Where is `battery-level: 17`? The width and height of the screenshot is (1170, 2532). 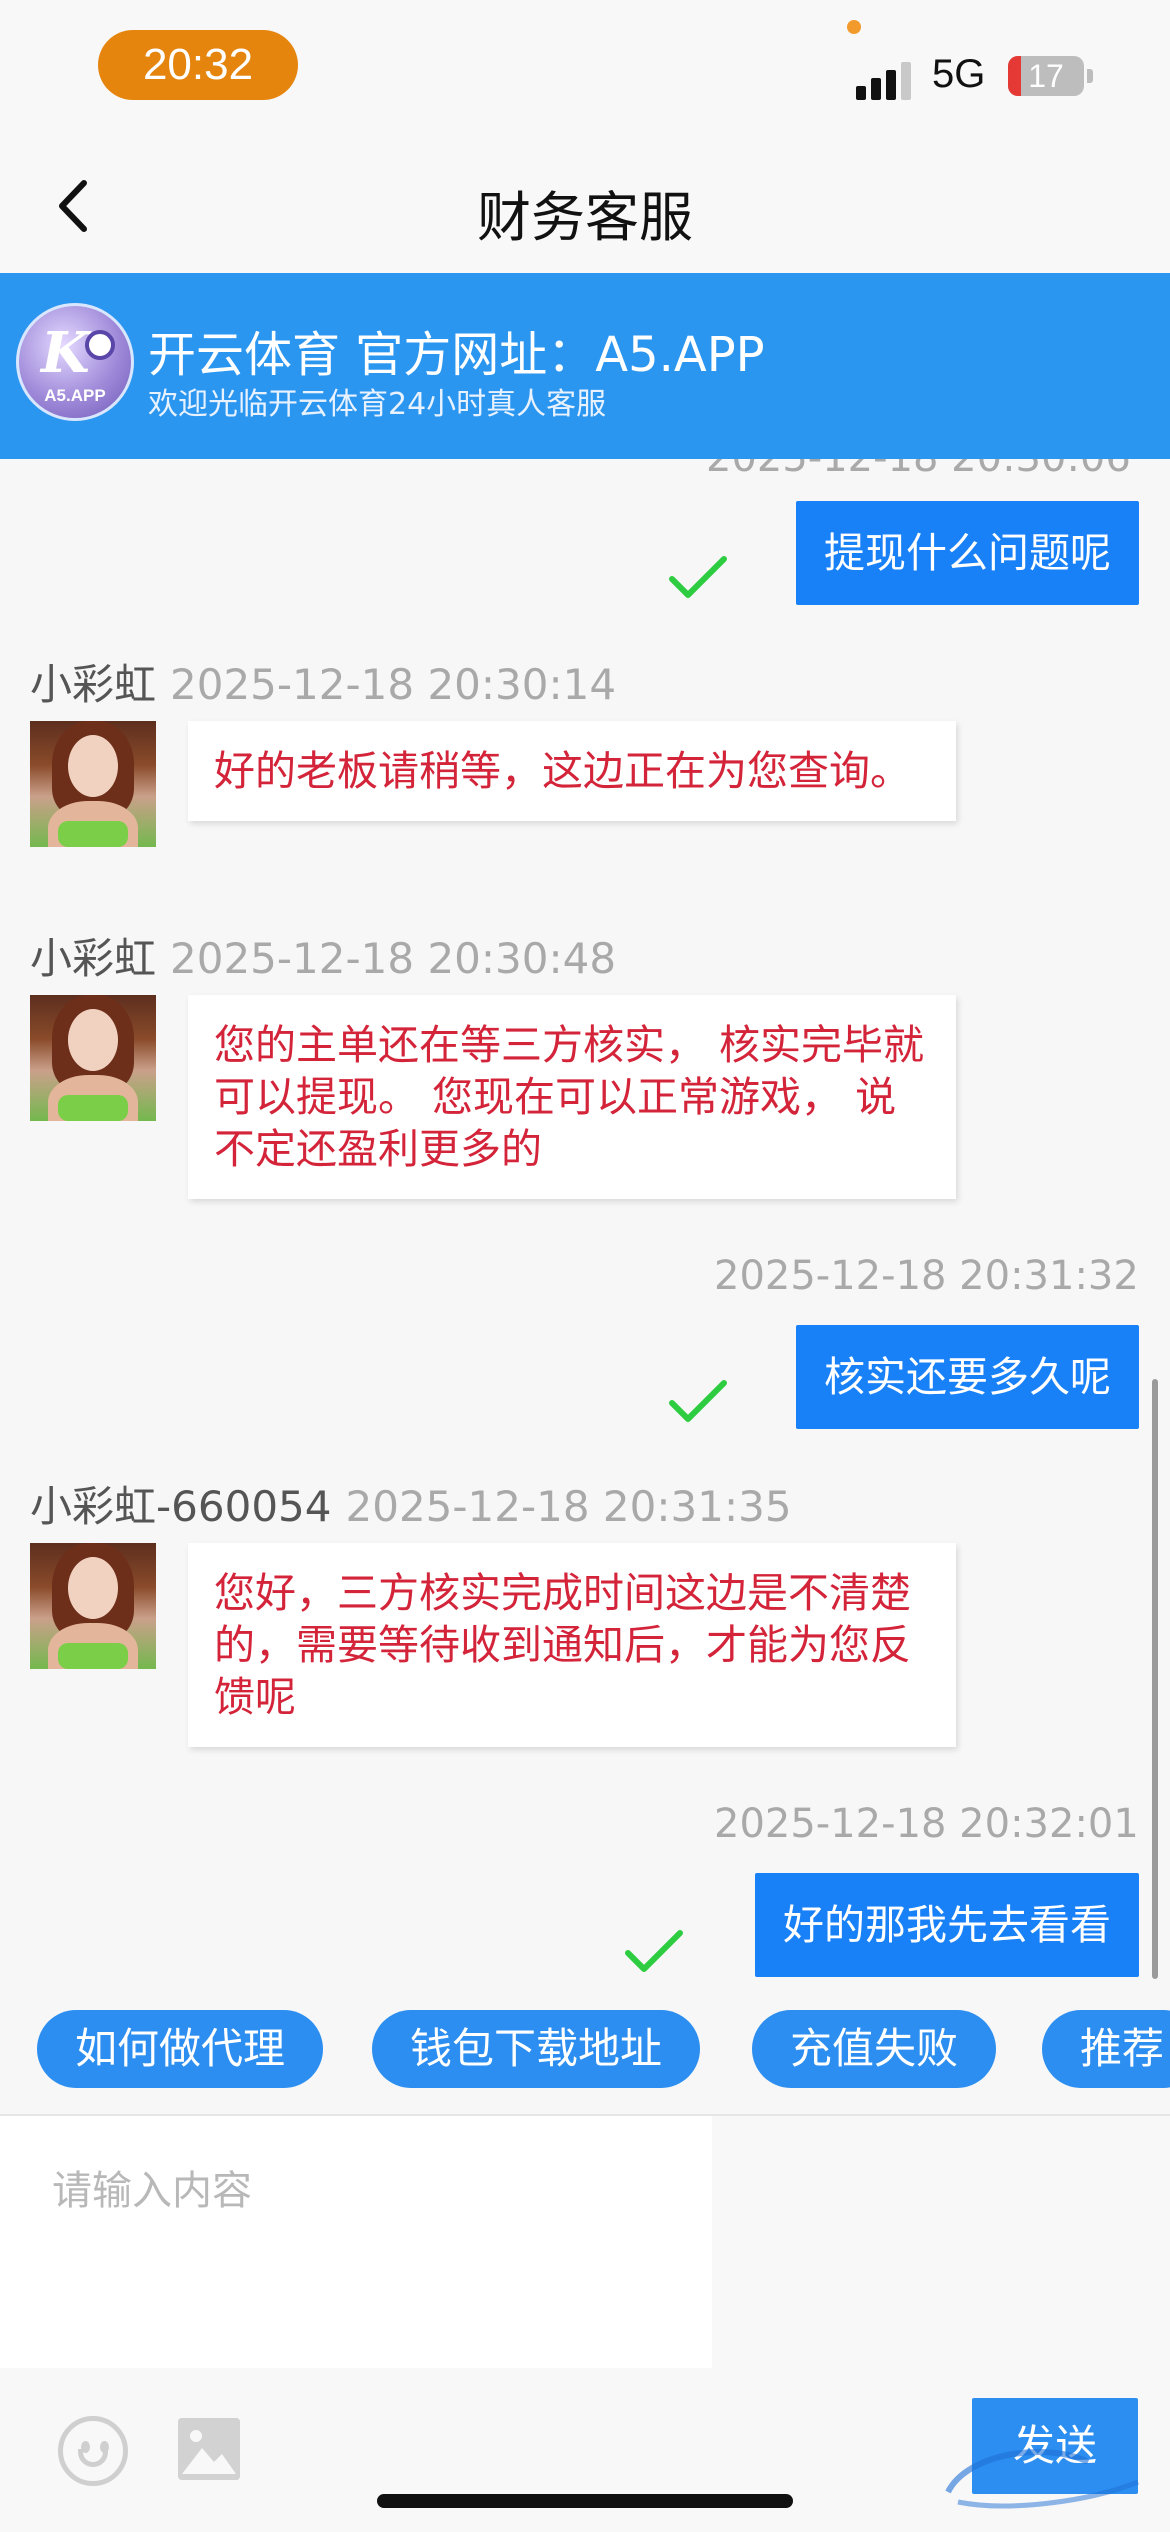 battery-level: 17 is located at coordinates (1046, 76).